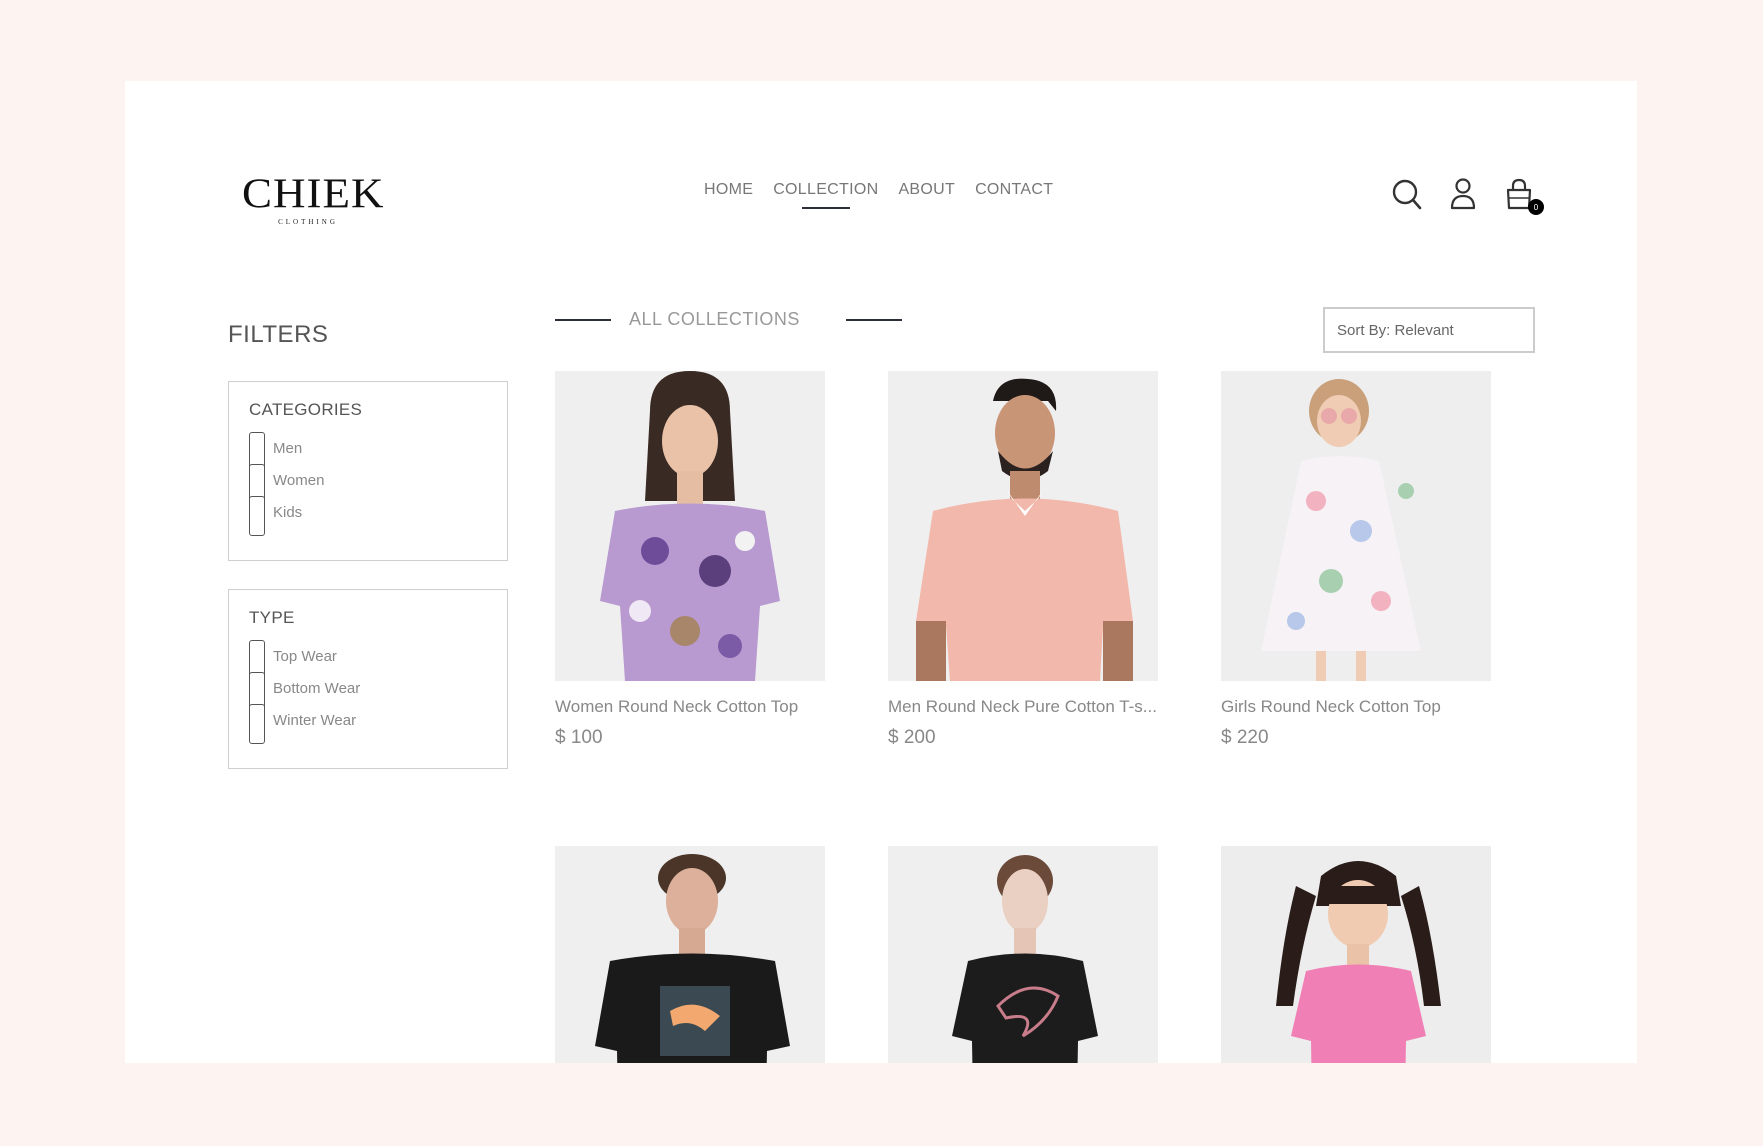  Describe the element at coordinates (313, 193) in the screenshot. I see `logo-wordmark: CHIEK` at that location.